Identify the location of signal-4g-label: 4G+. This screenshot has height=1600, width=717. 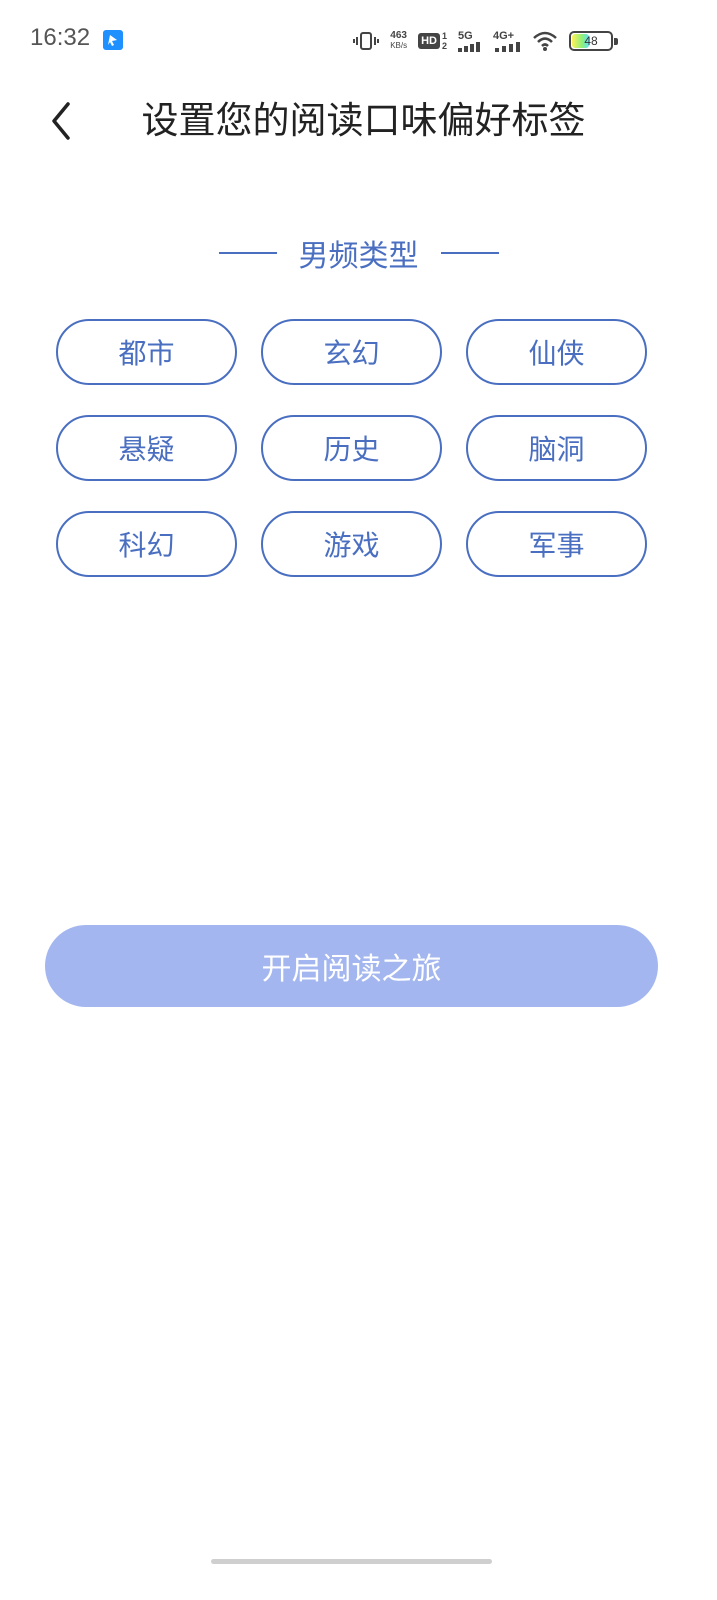
(504, 35).